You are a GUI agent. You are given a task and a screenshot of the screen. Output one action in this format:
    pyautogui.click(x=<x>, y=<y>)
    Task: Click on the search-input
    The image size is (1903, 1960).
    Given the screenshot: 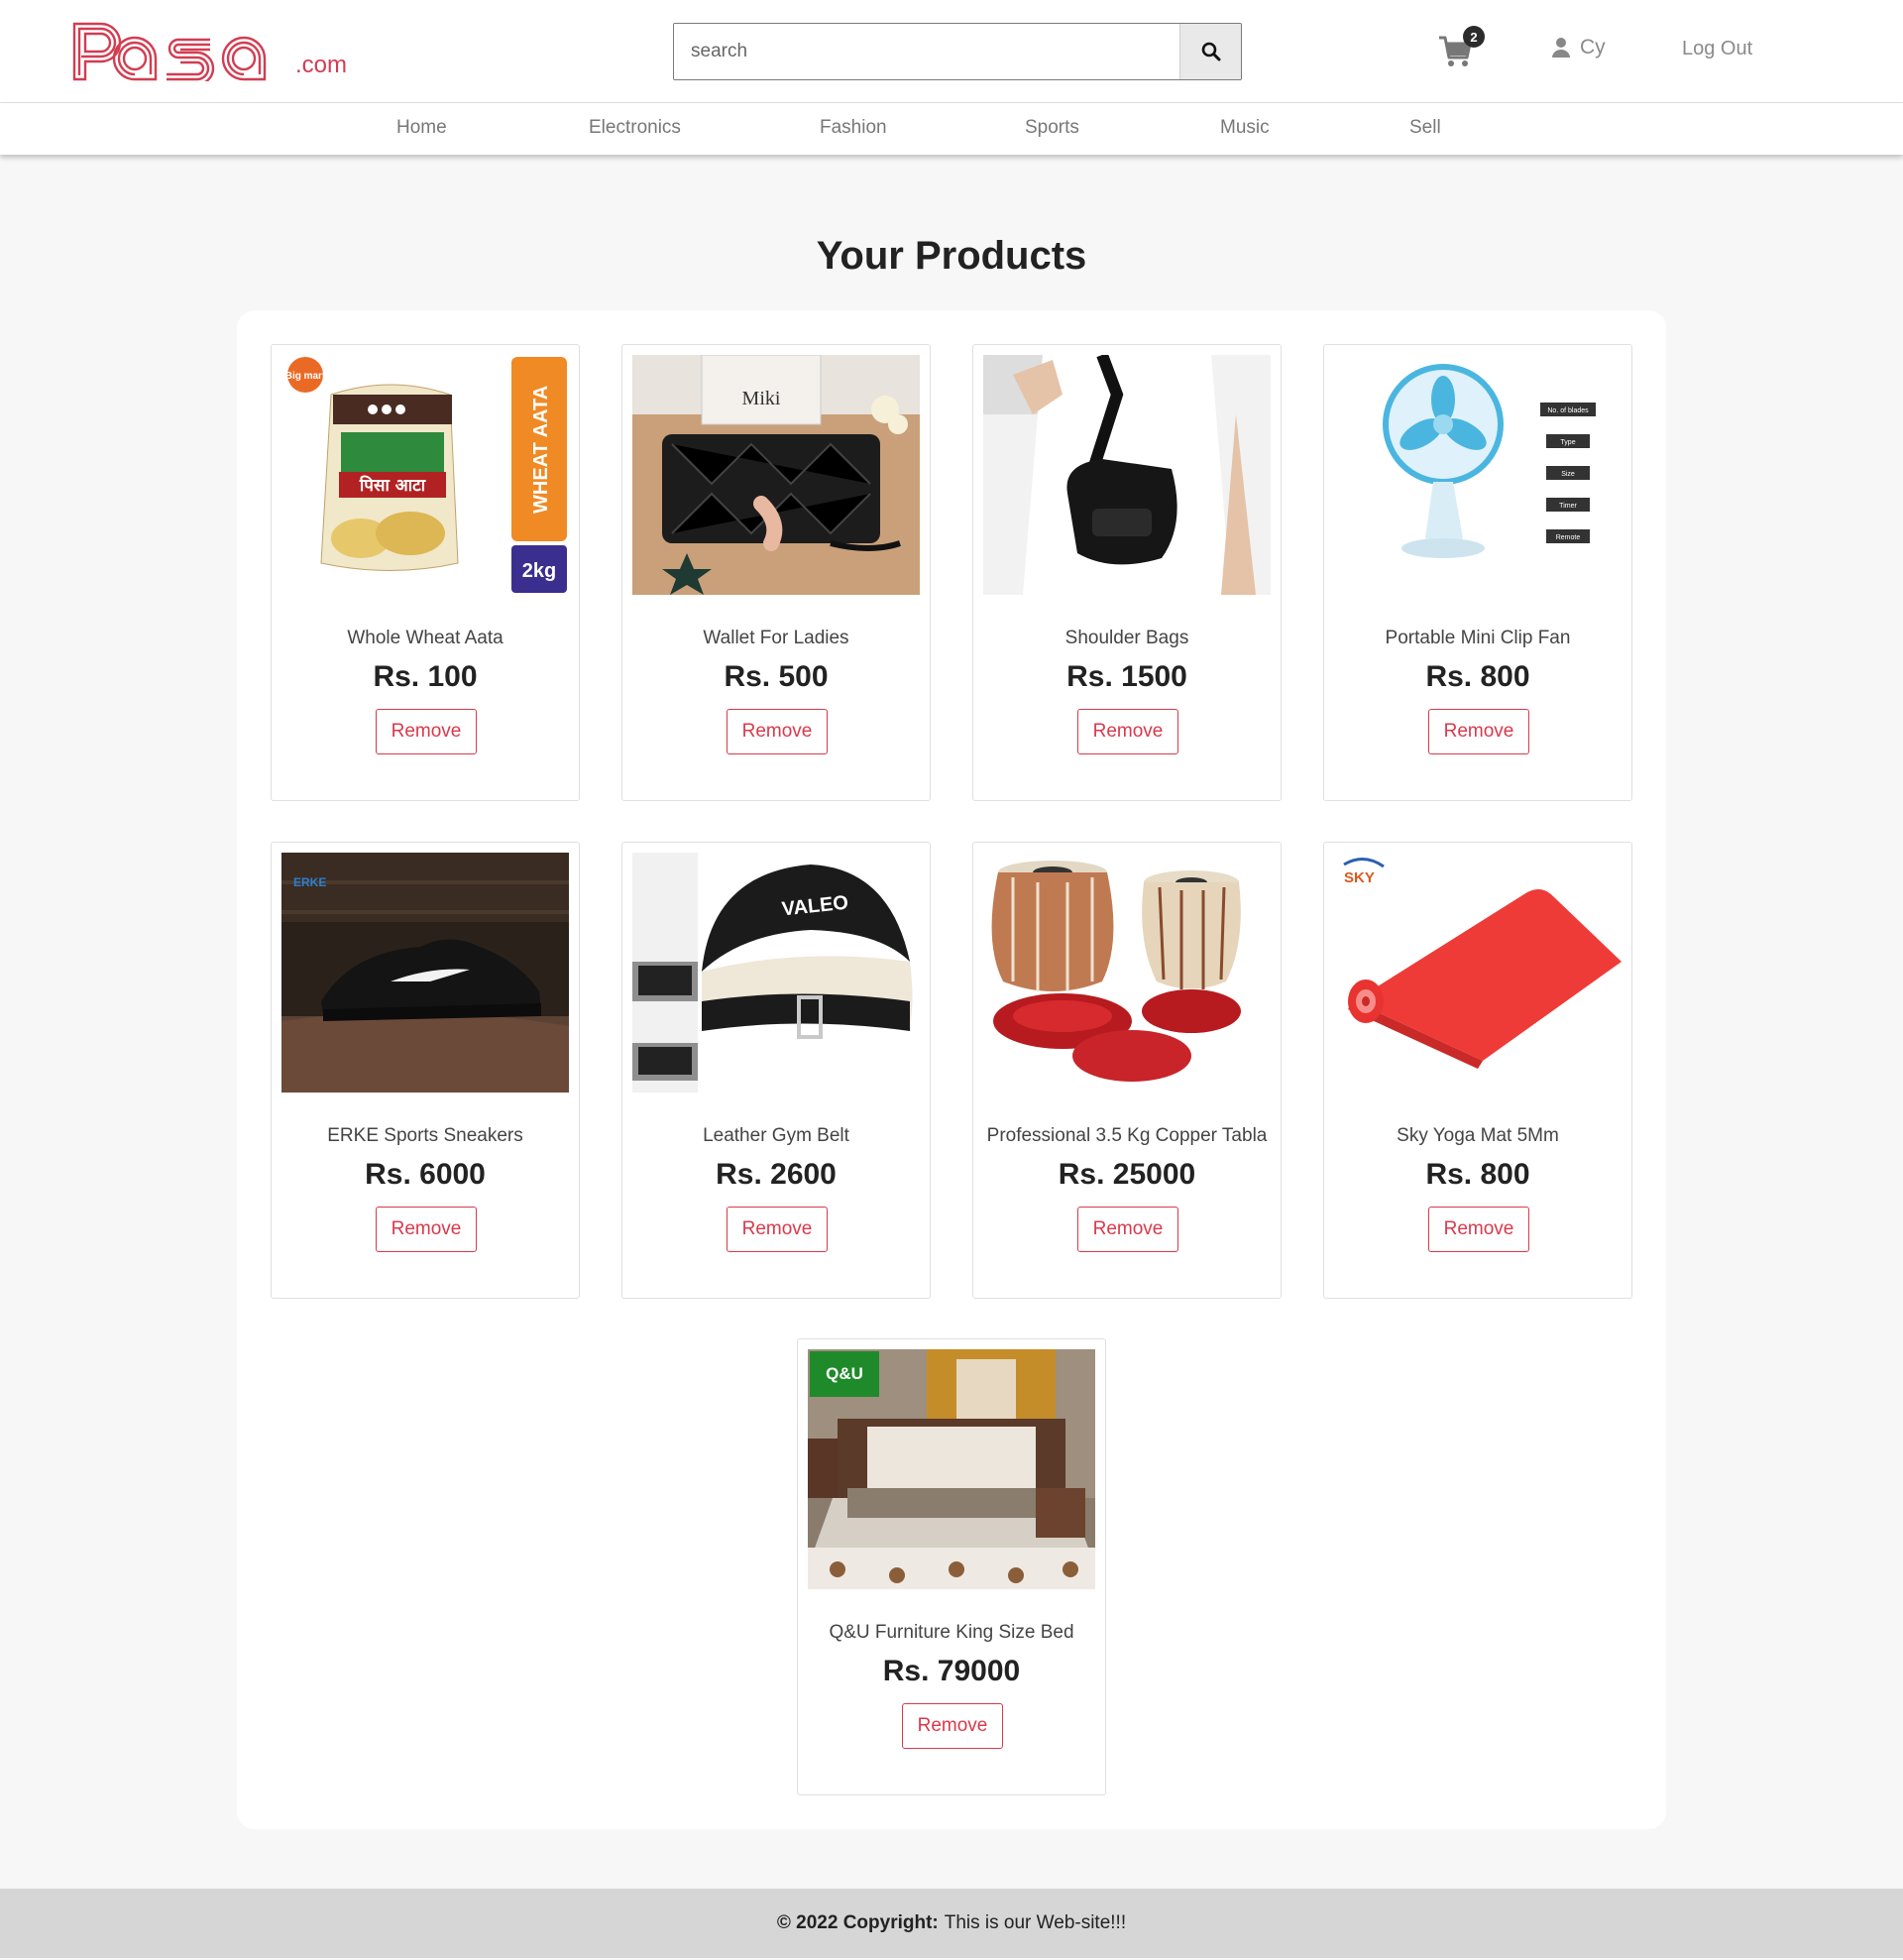 What is the action you would take?
    pyautogui.click(x=926, y=51)
    